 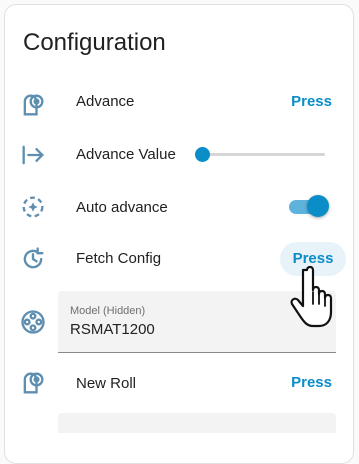 I want to click on hand-cursor-icon, so click(x=315, y=298).